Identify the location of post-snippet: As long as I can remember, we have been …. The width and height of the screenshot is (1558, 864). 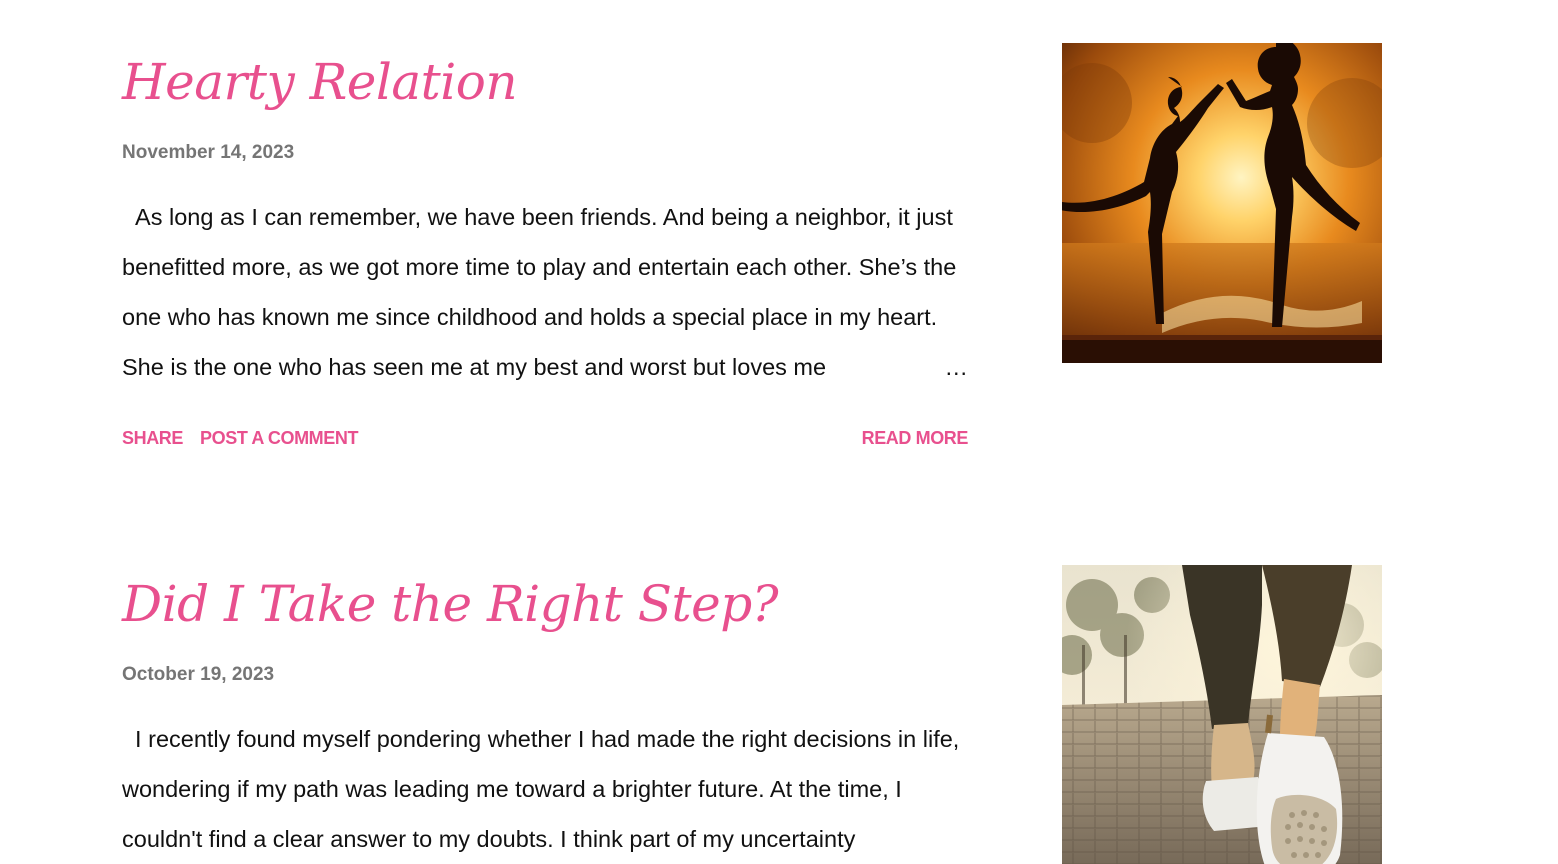
(545, 292).